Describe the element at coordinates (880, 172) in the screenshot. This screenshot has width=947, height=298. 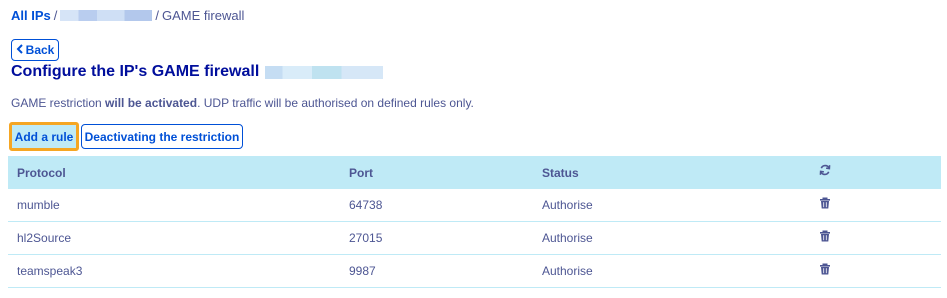
I see `header-refresh` at that location.